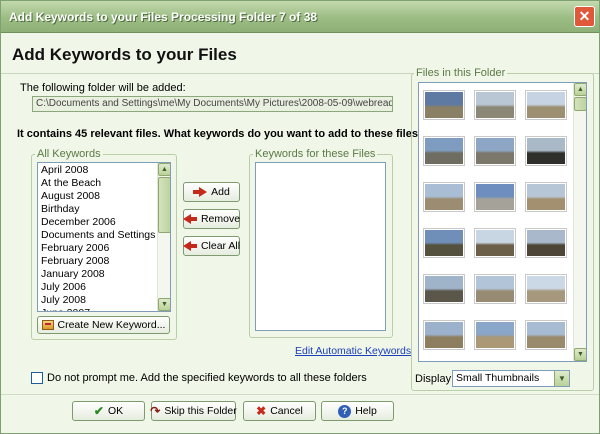  I want to click on clear-all-button: Clear All, so click(211, 246).